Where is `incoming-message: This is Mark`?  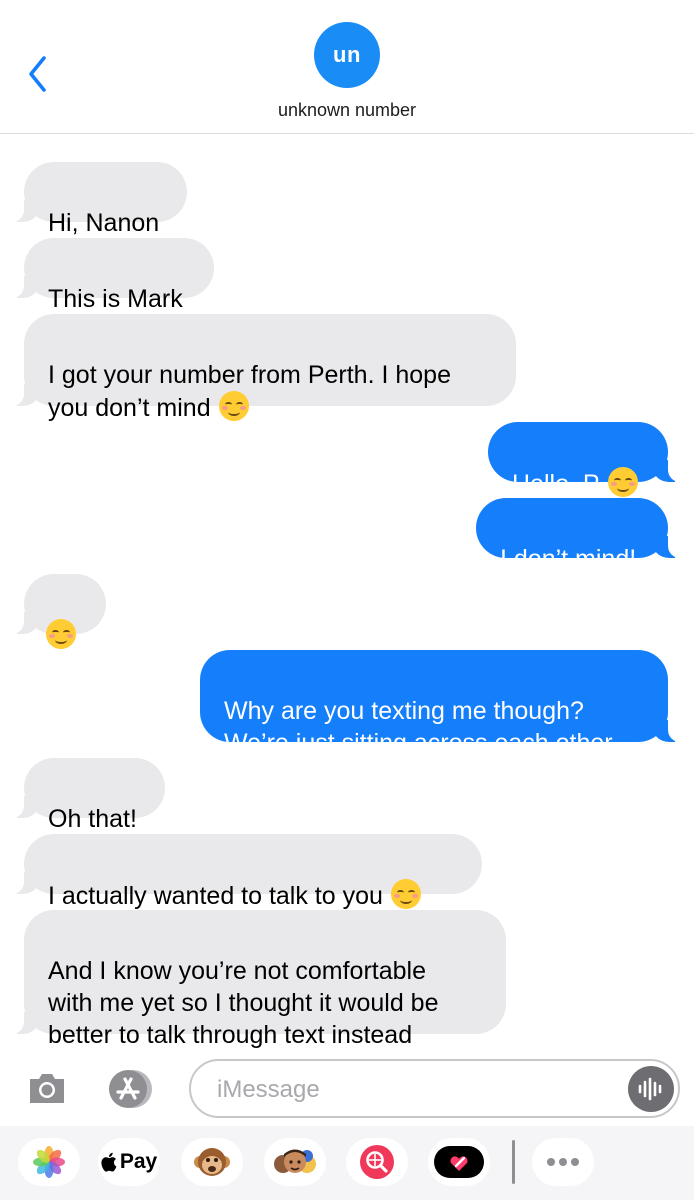 incoming-message: This is Mark is located at coordinates (112, 275).